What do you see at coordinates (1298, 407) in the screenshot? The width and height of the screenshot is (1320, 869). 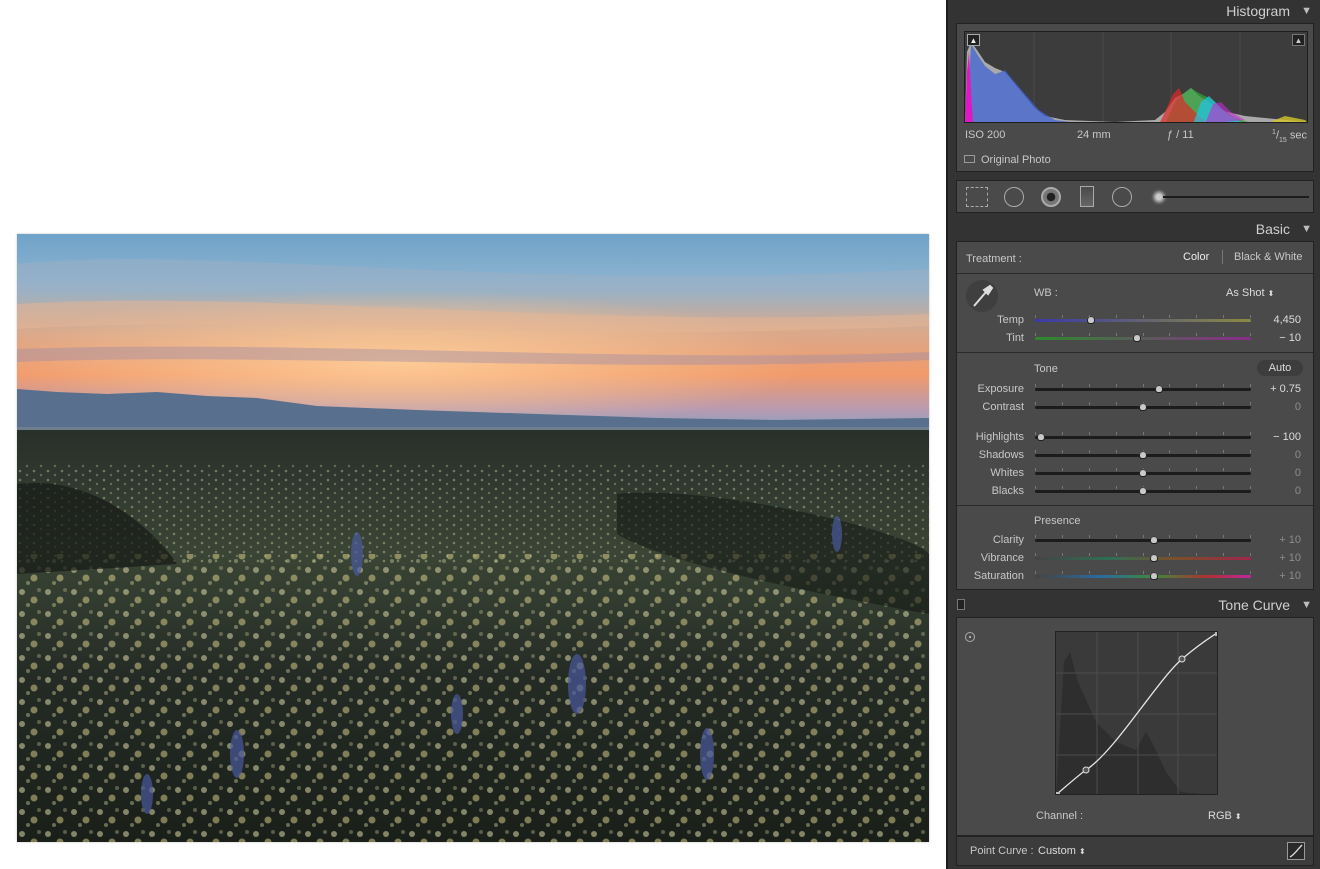 I see `contrast-value: 0` at bounding box center [1298, 407].